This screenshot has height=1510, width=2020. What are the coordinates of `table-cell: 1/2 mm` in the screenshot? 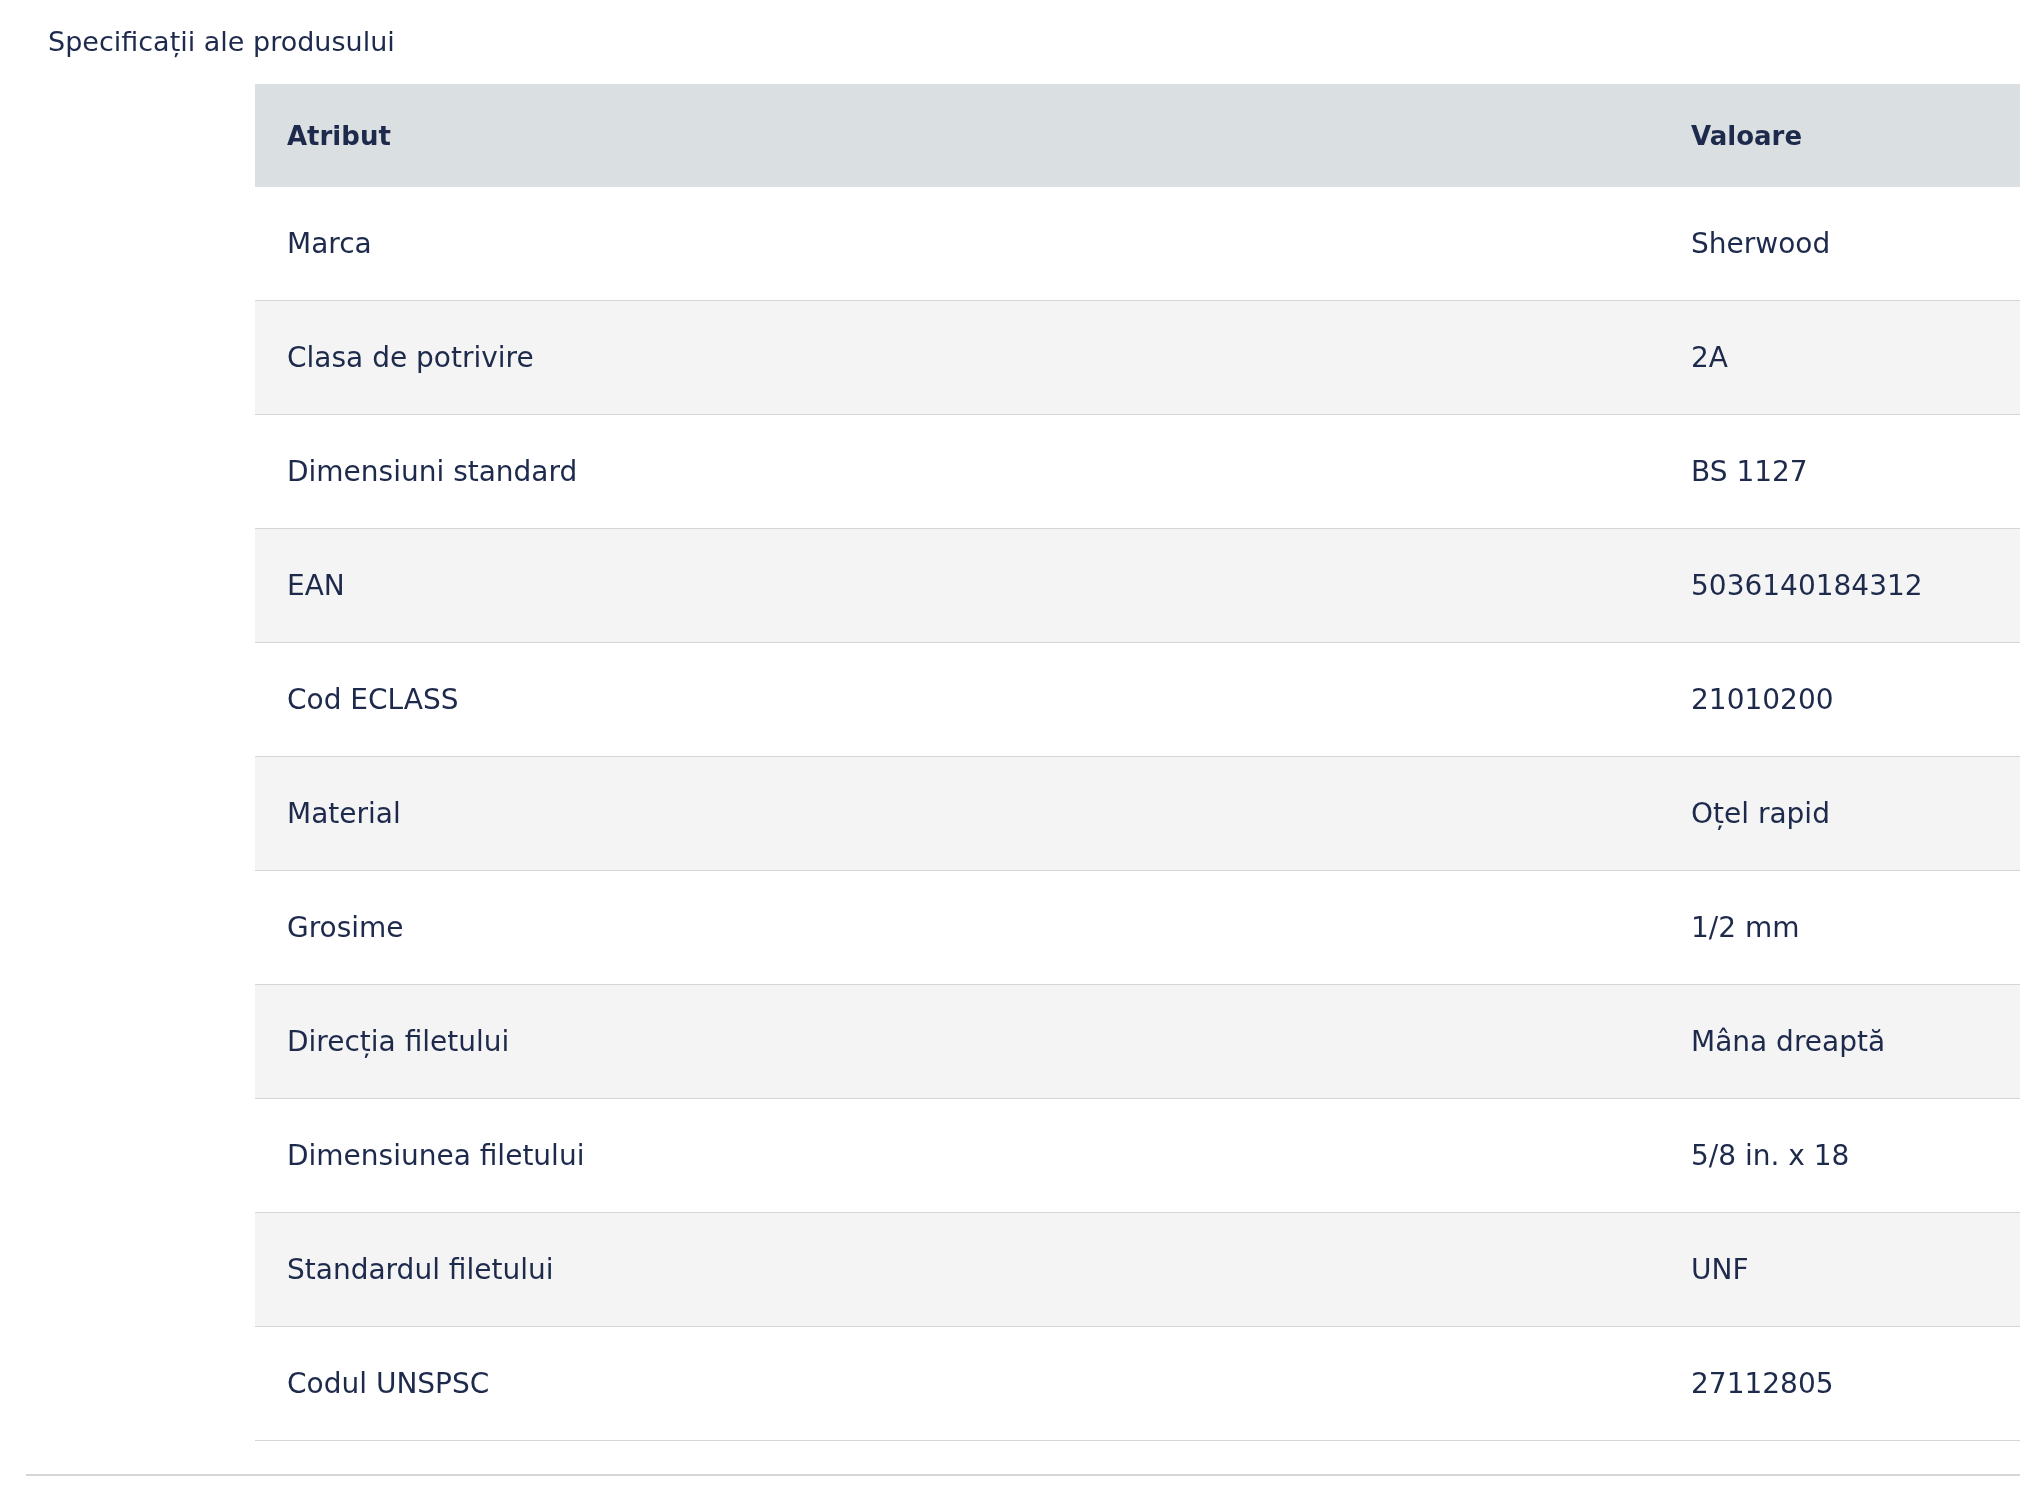 It's located at (1839, 927).